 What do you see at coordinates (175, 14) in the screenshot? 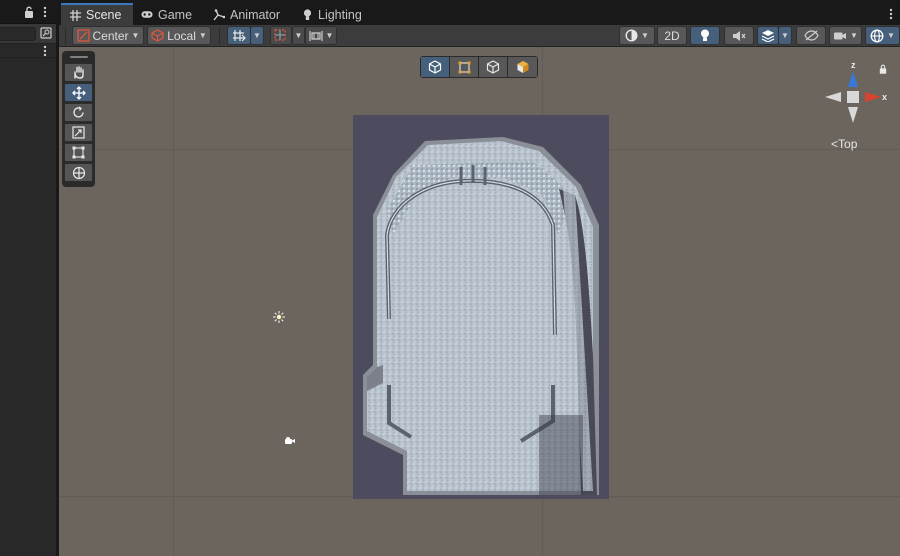
I see `tab-game-label: Game` at bounding box center [175, 14].